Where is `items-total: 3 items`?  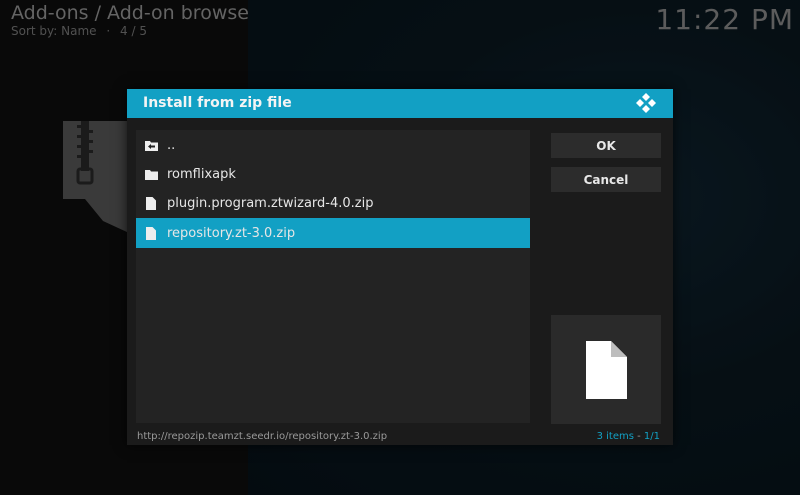
items-total: 3 items is located at coordinates (615, 436).